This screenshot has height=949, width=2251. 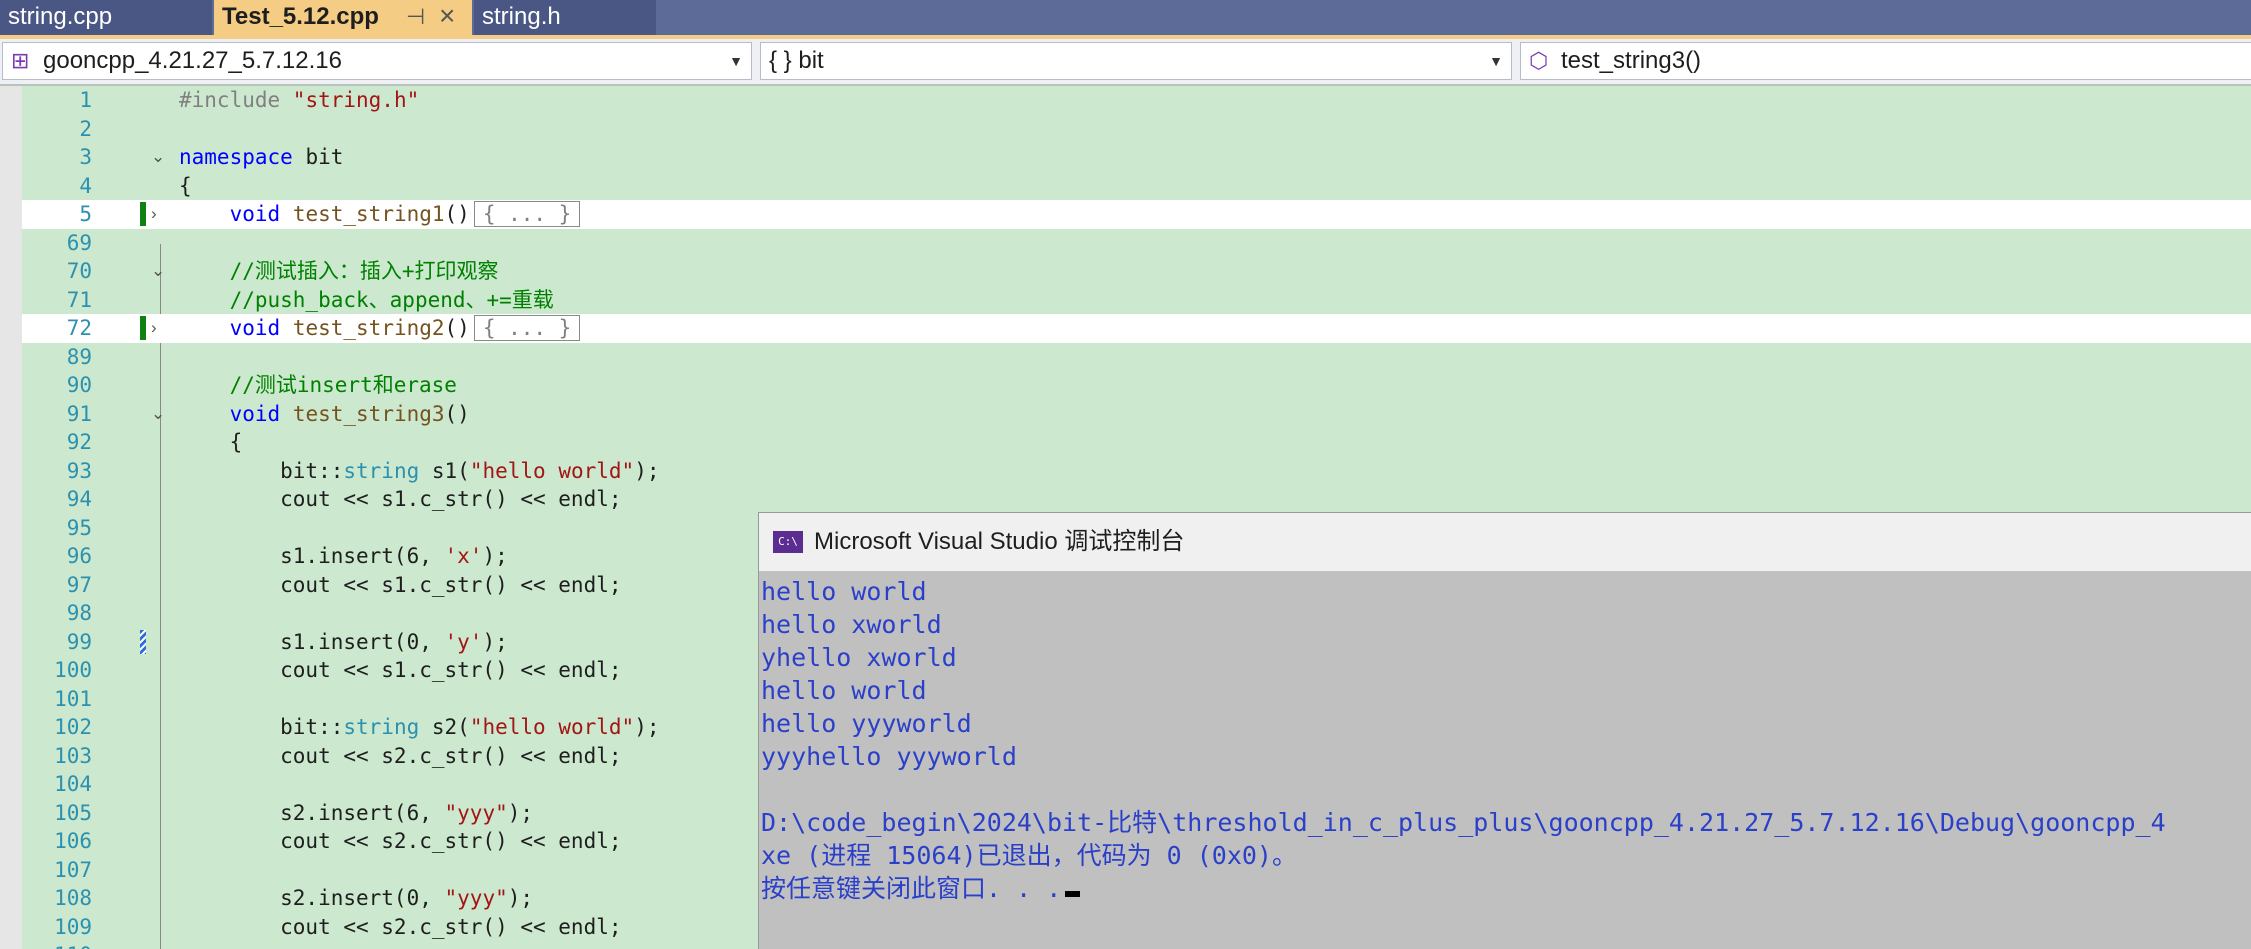 What do you see at coordinates (85, 185) in the screenshot?
I see `line-number: 4` at bounding box center [85, 185].